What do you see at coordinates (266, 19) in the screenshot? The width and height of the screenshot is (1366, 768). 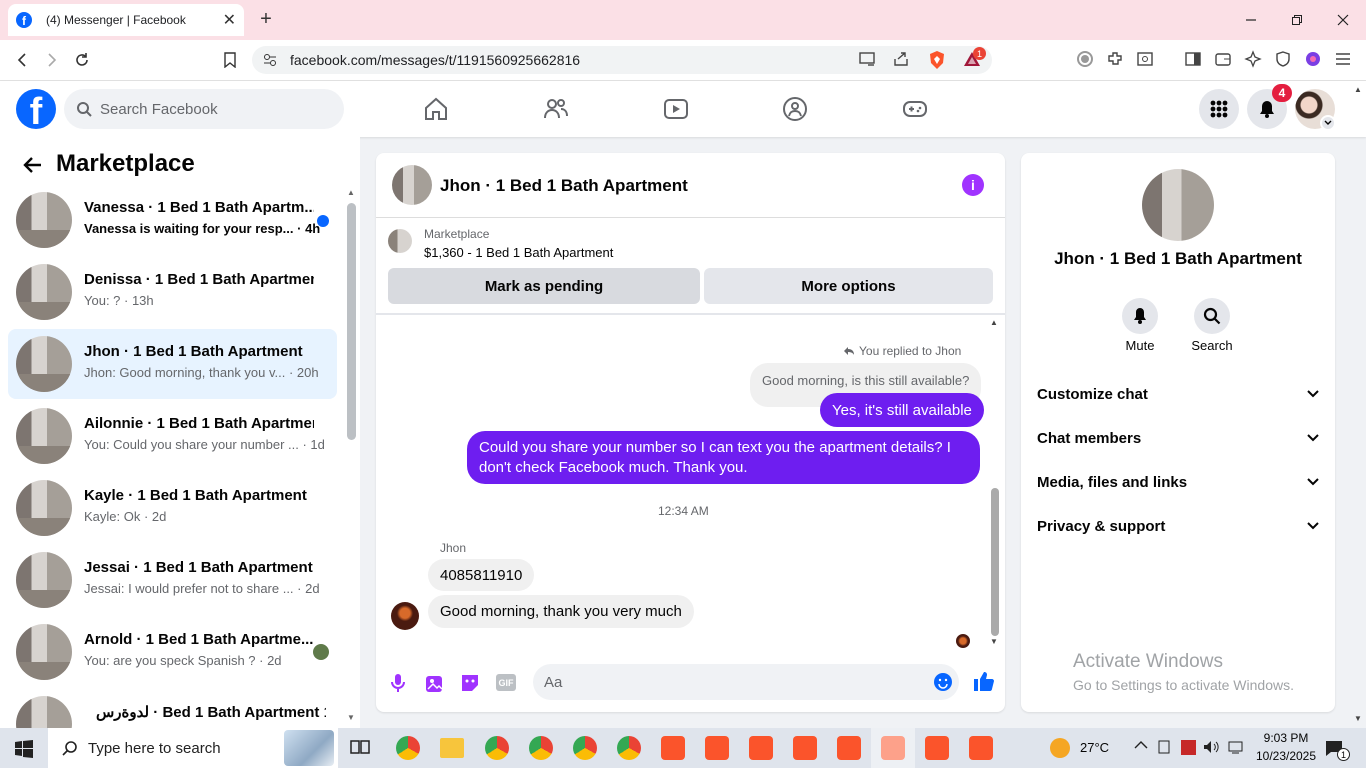 I see `new-tab-button: +` at bounding box center [266, 19].